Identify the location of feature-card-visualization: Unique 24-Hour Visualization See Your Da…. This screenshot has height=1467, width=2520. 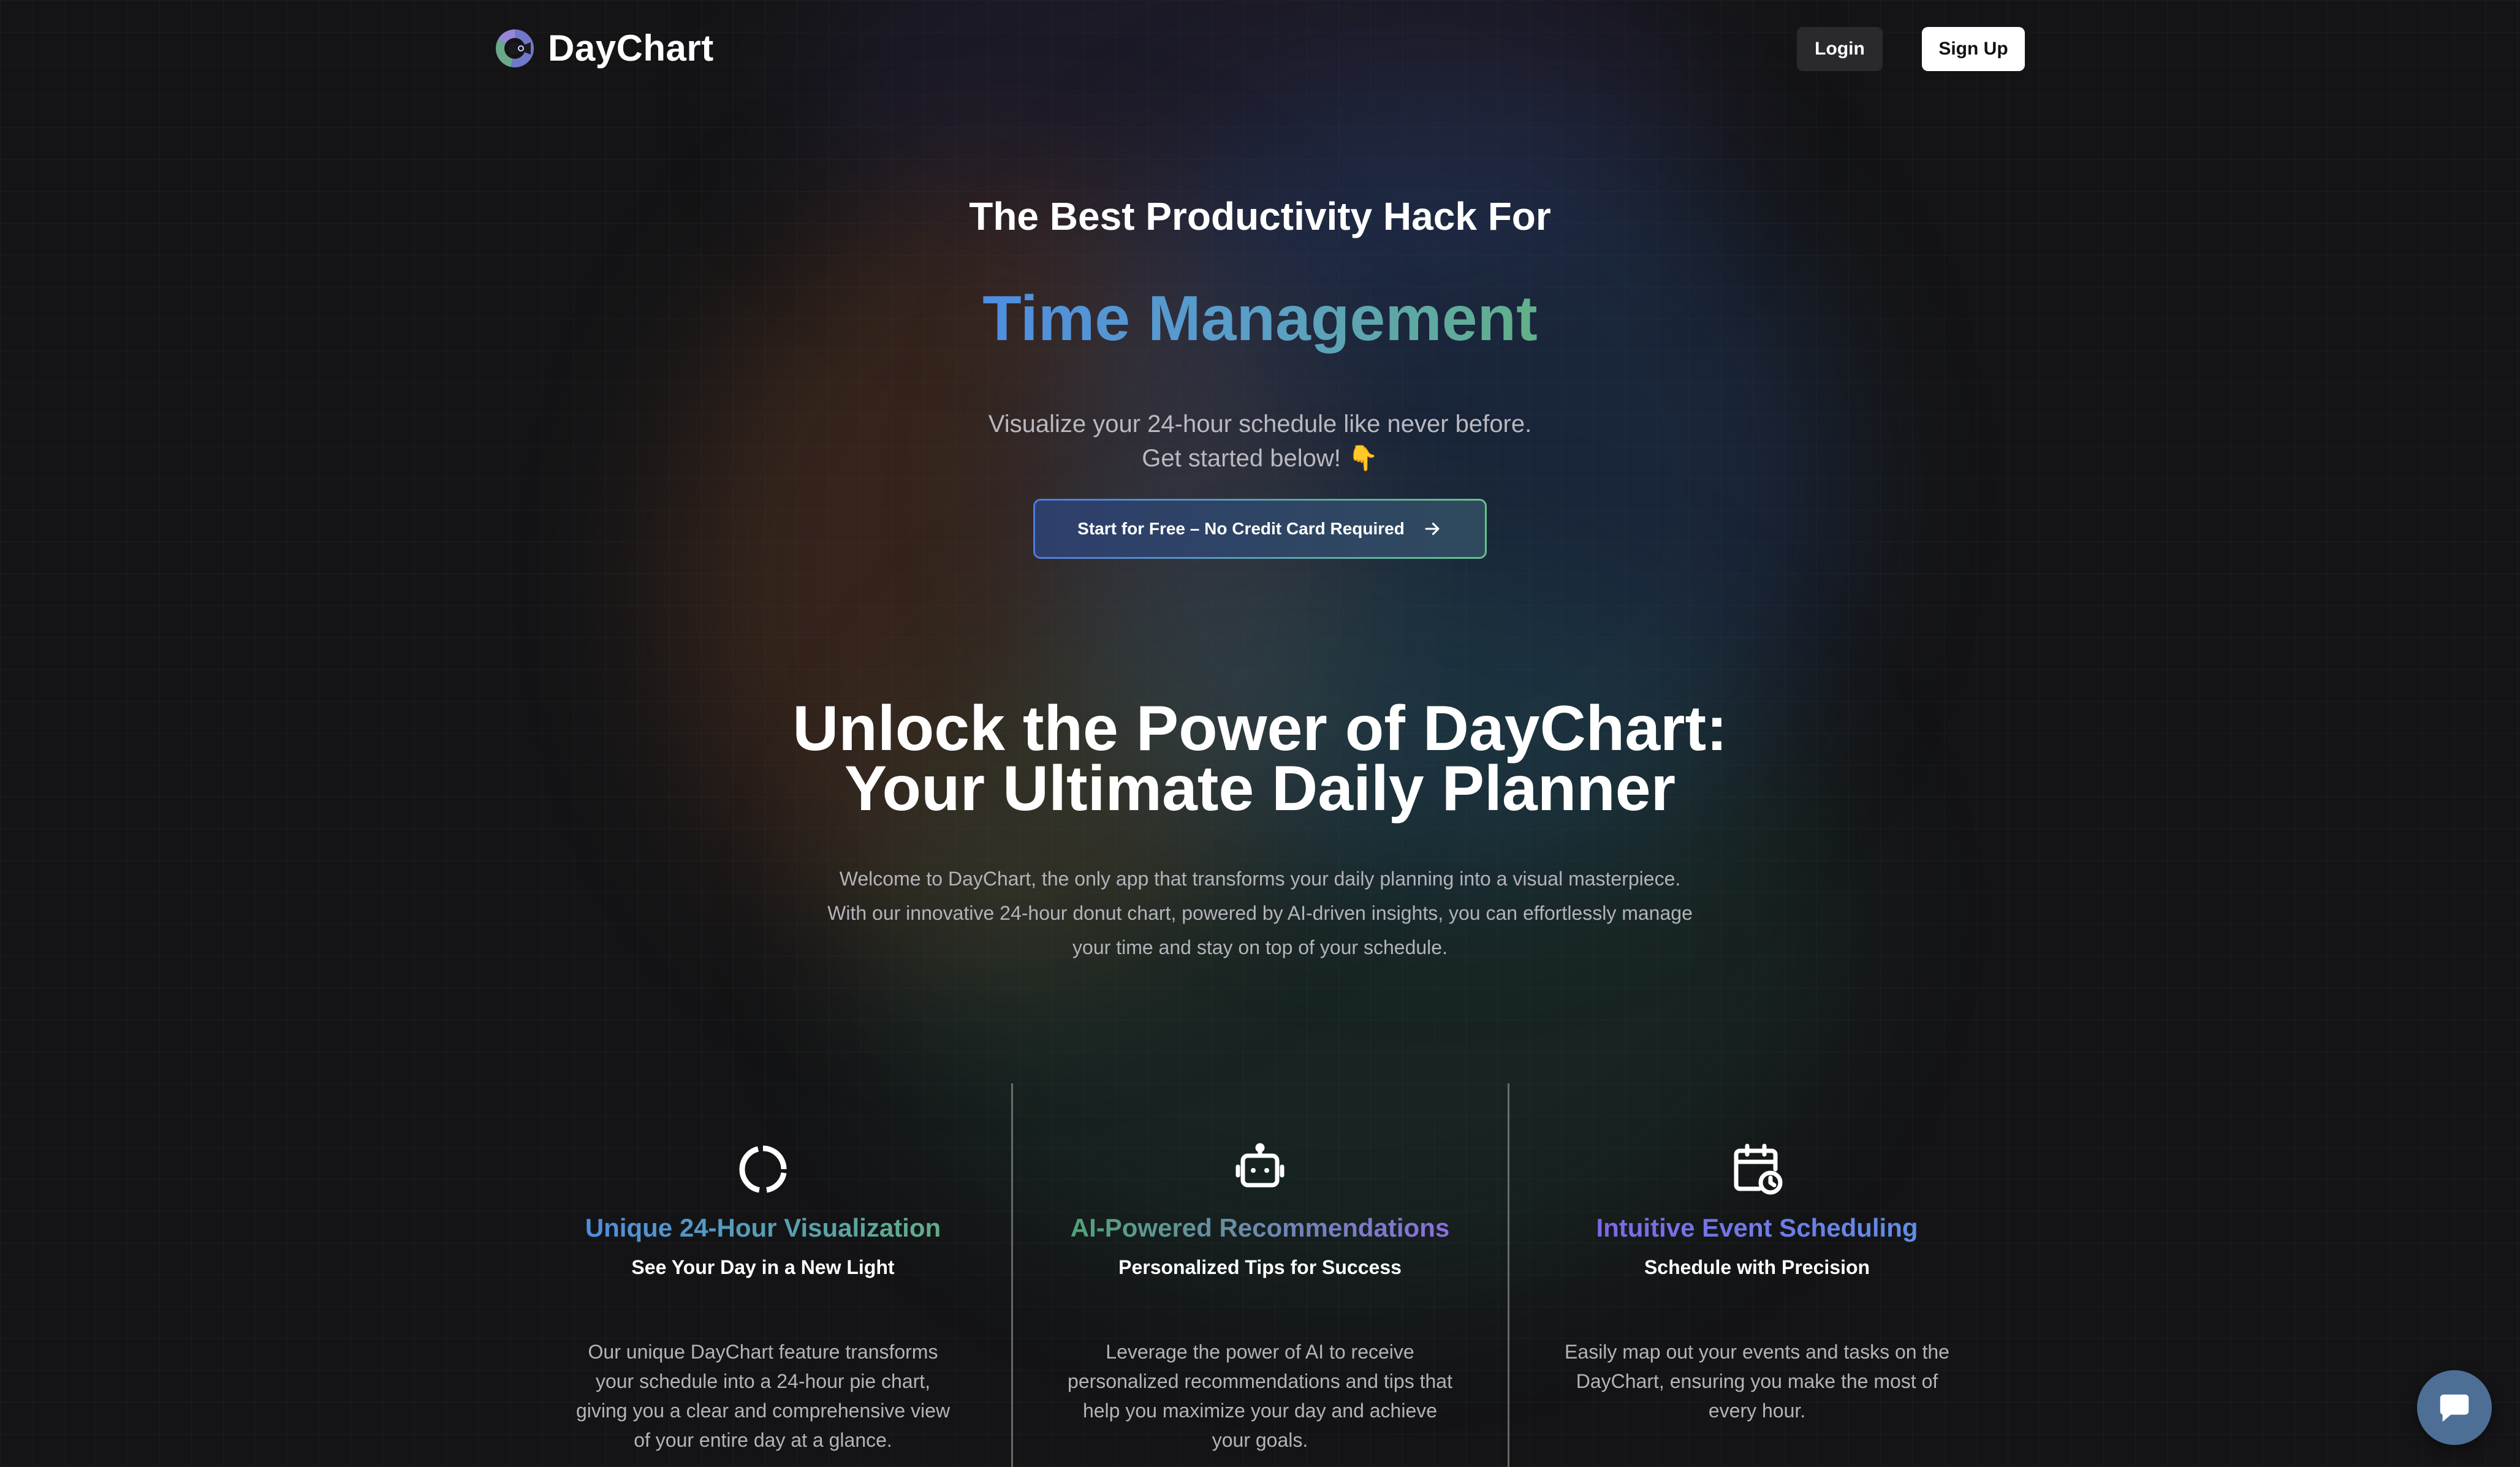
(762, 1297).